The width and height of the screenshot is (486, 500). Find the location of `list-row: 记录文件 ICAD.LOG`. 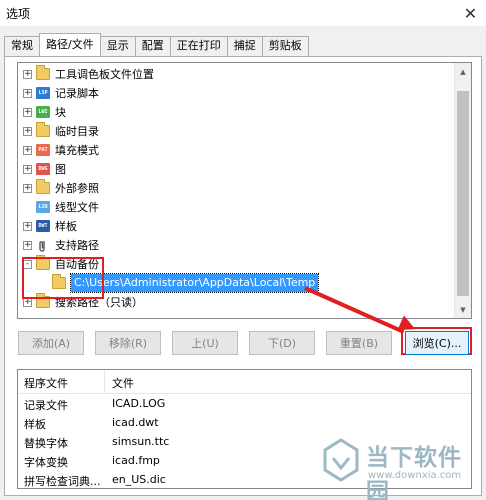

list-row: 记录文件 ICAD.LOG is located at coordinates (244, 403).